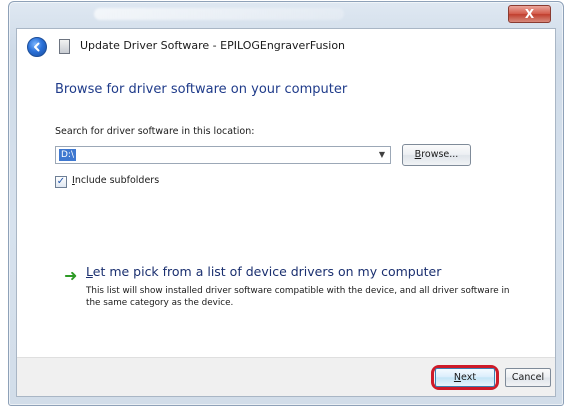 The height and width of the screenshot is (410, 572). I want to click on blurred-window-title, so click(219, 14).